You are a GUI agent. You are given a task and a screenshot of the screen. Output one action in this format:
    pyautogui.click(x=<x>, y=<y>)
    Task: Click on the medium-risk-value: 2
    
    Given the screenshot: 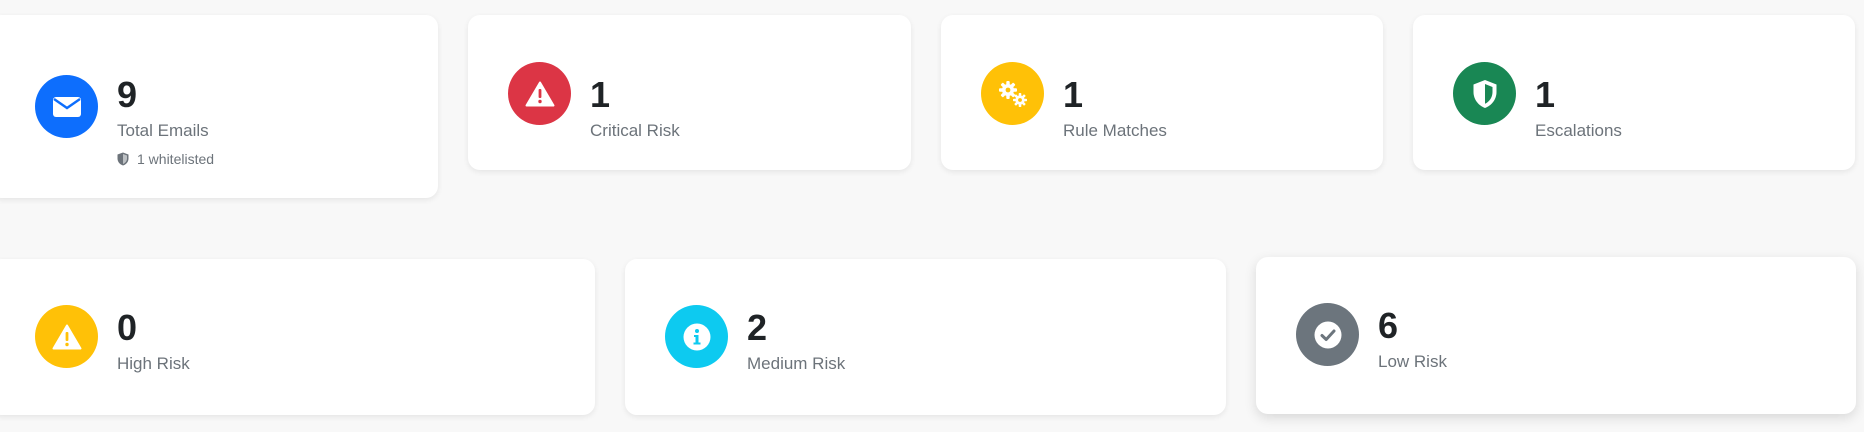 What is the action you would take?
    pyautogui.click(x=757, y=327)
    